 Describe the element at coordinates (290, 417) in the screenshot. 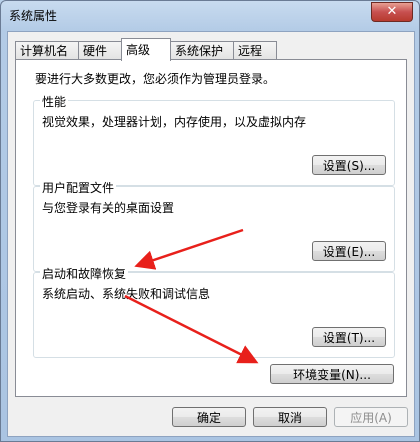

I see `cancel-button: 取消` at that location.